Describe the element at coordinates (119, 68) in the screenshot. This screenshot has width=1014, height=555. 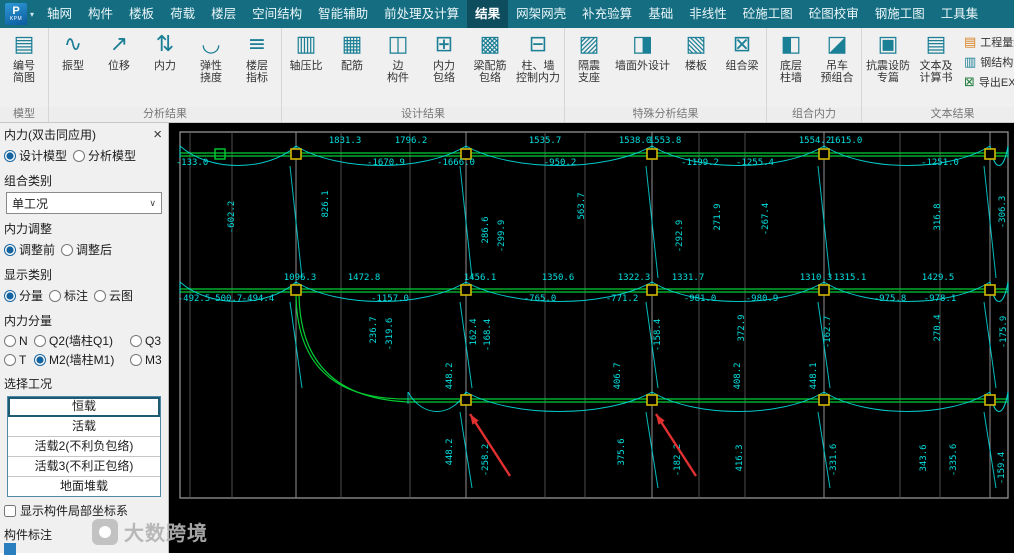
I see `ribbon-displacement-button: ↗ 位移` at that location.